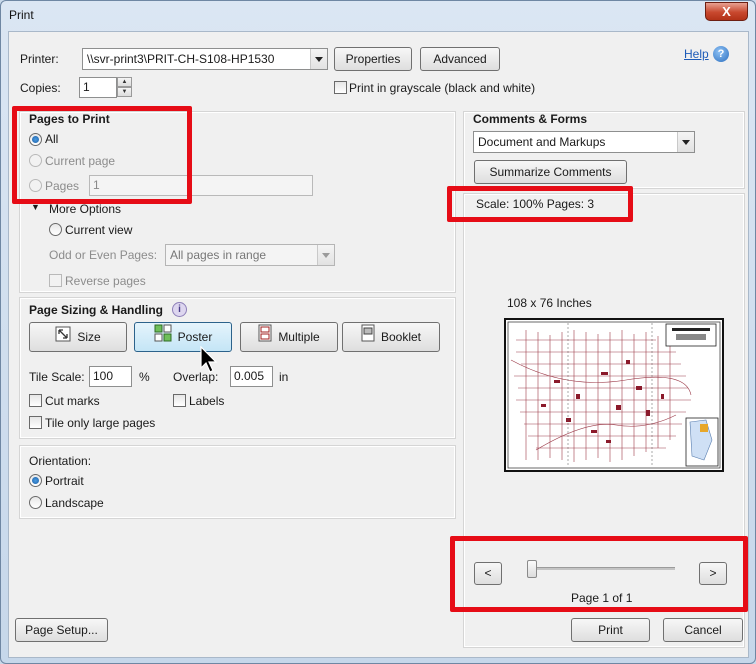 The width and height of the screenshot is (756, 664). I want to click on tile-scale-label: Tile Scale:, so click(57, 377).